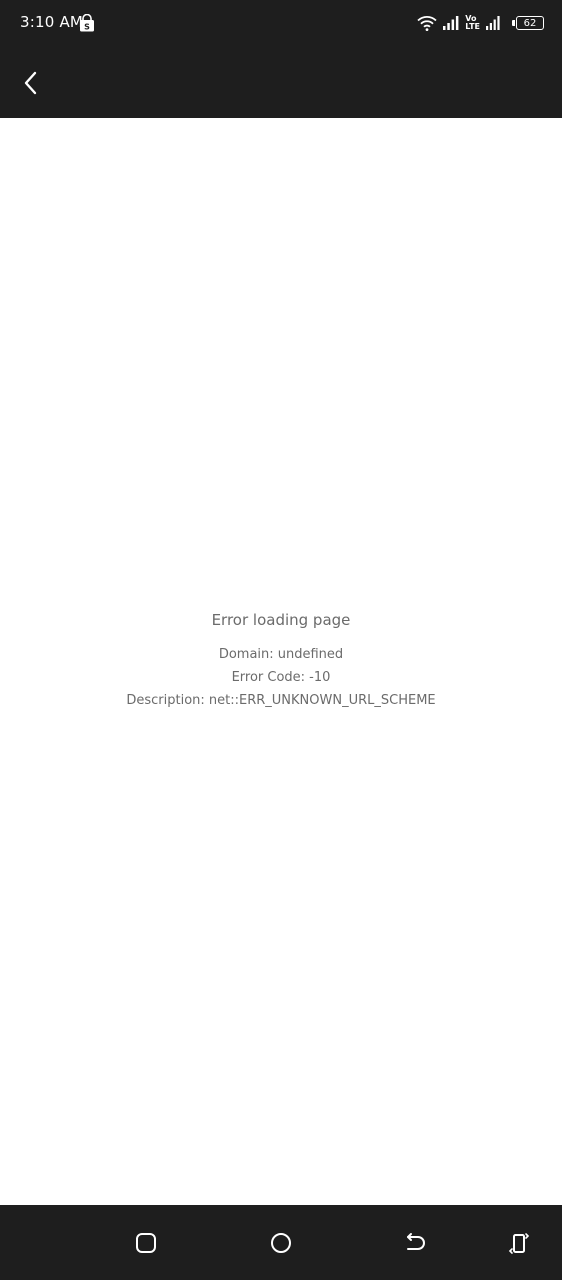 This screenshot has height=1280, width=562. What do you see at coordinates (52, 22) in the screenshot?
I see `status-time: 3:10 AM` at bounding box center [52, 22].